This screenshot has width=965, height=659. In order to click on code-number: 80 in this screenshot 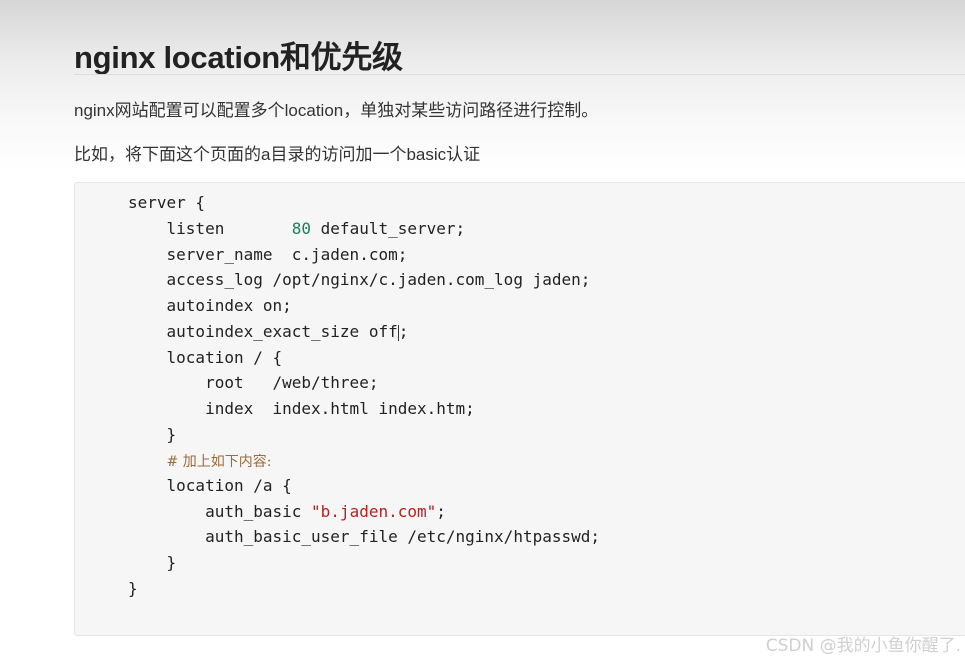, I will do `click(301, 228)`.